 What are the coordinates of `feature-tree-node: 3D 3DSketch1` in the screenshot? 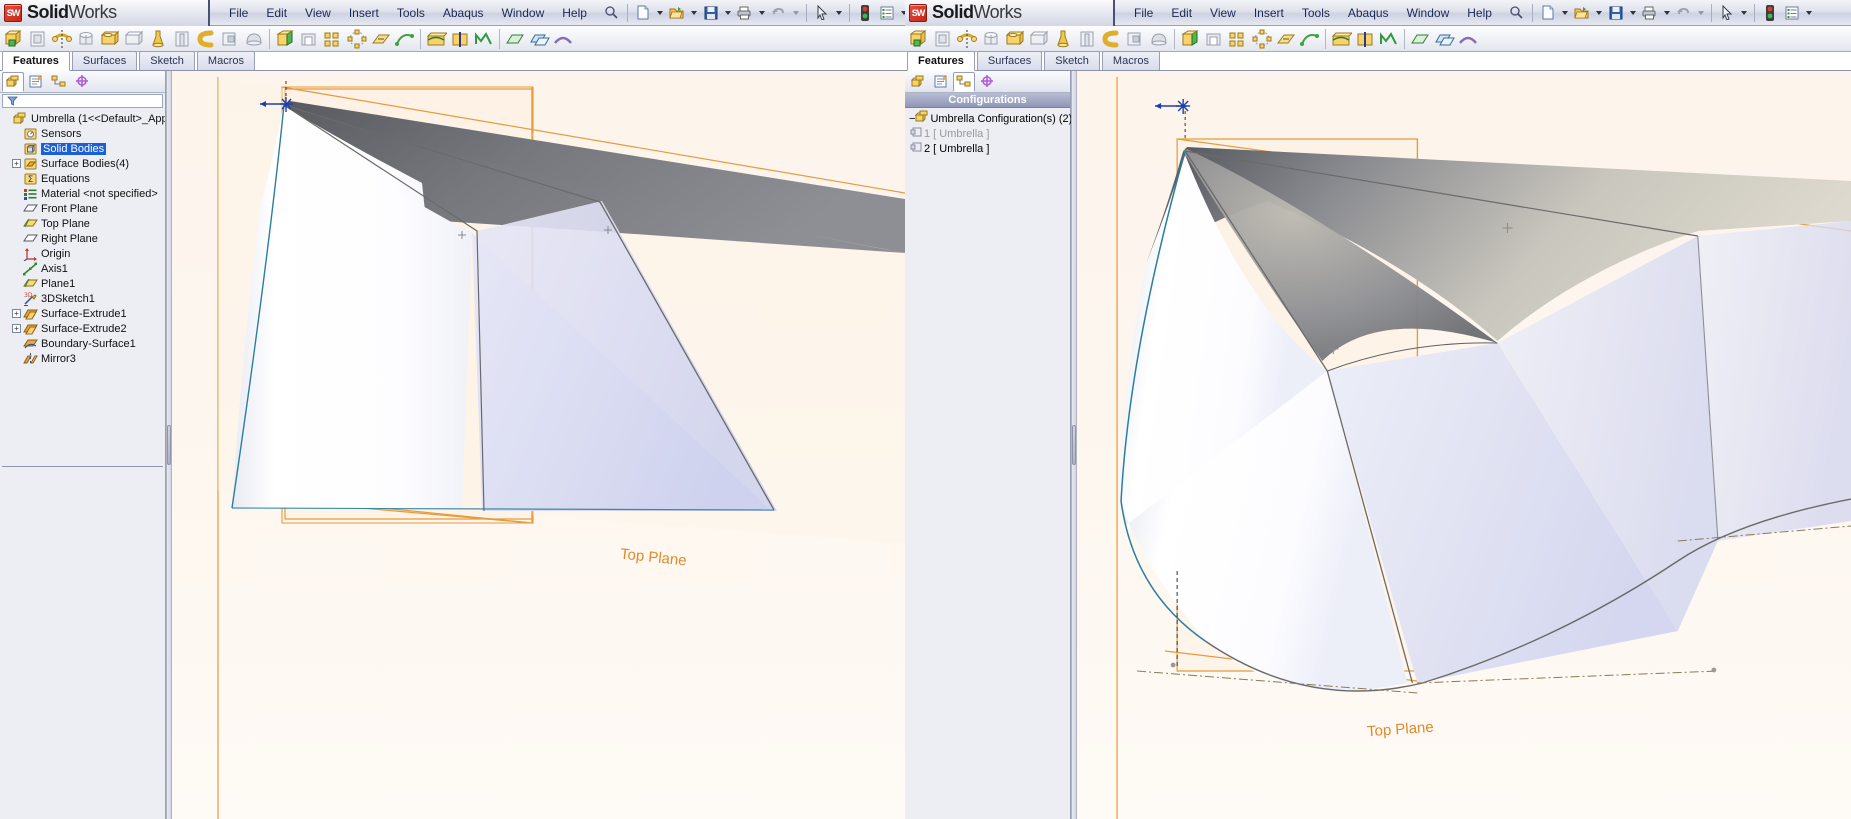 It's located at (82, 298).